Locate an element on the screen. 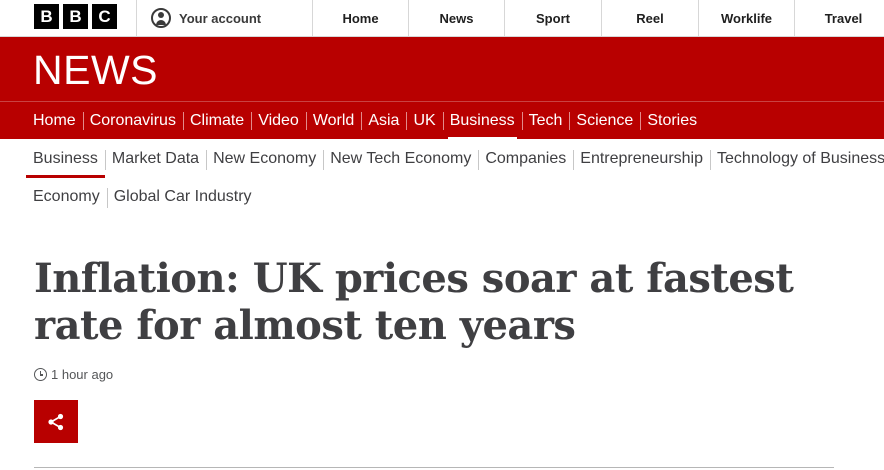 The image size is (884, 470). divider is located at coordinates (434, 467).